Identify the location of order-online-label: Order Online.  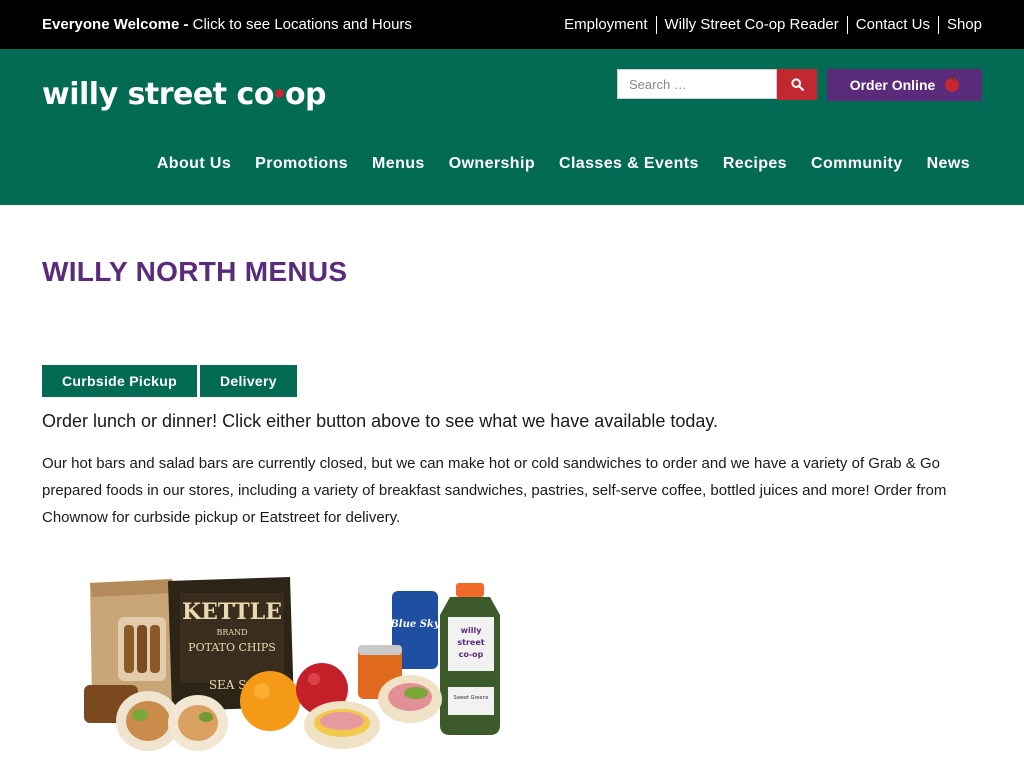
(892, 85).